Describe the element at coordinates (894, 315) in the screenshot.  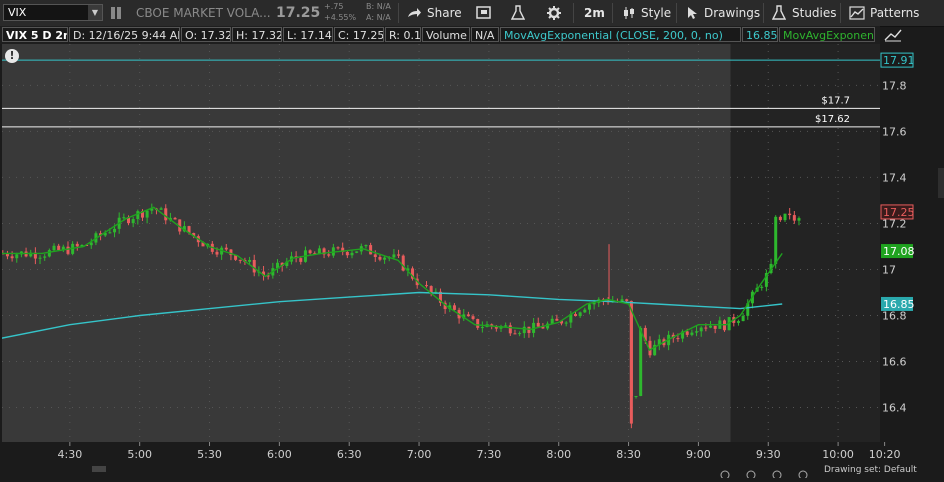
I see `price-tick-label: 16.8` at that location.